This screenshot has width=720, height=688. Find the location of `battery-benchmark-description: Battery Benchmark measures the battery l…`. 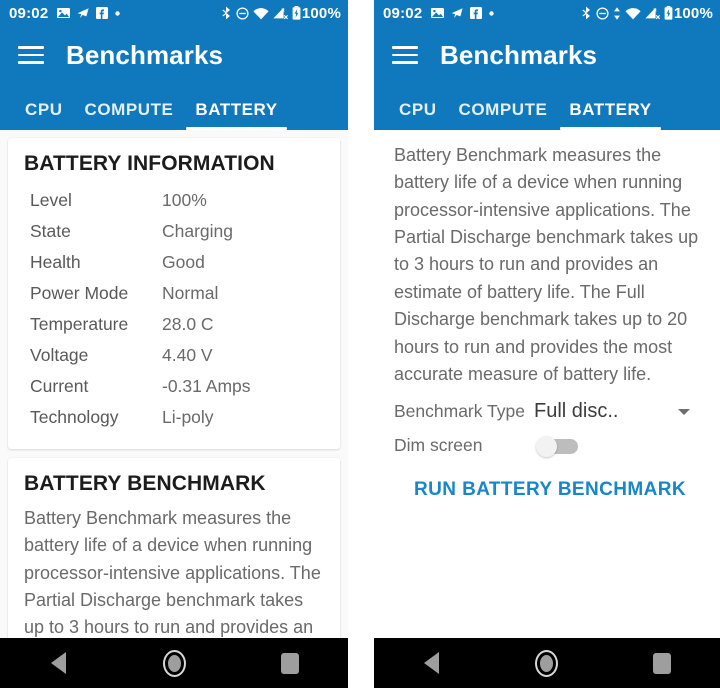

battery-benchmark-description: Battery Benchmark measures the battery l… is located at coordinates (546, 264).